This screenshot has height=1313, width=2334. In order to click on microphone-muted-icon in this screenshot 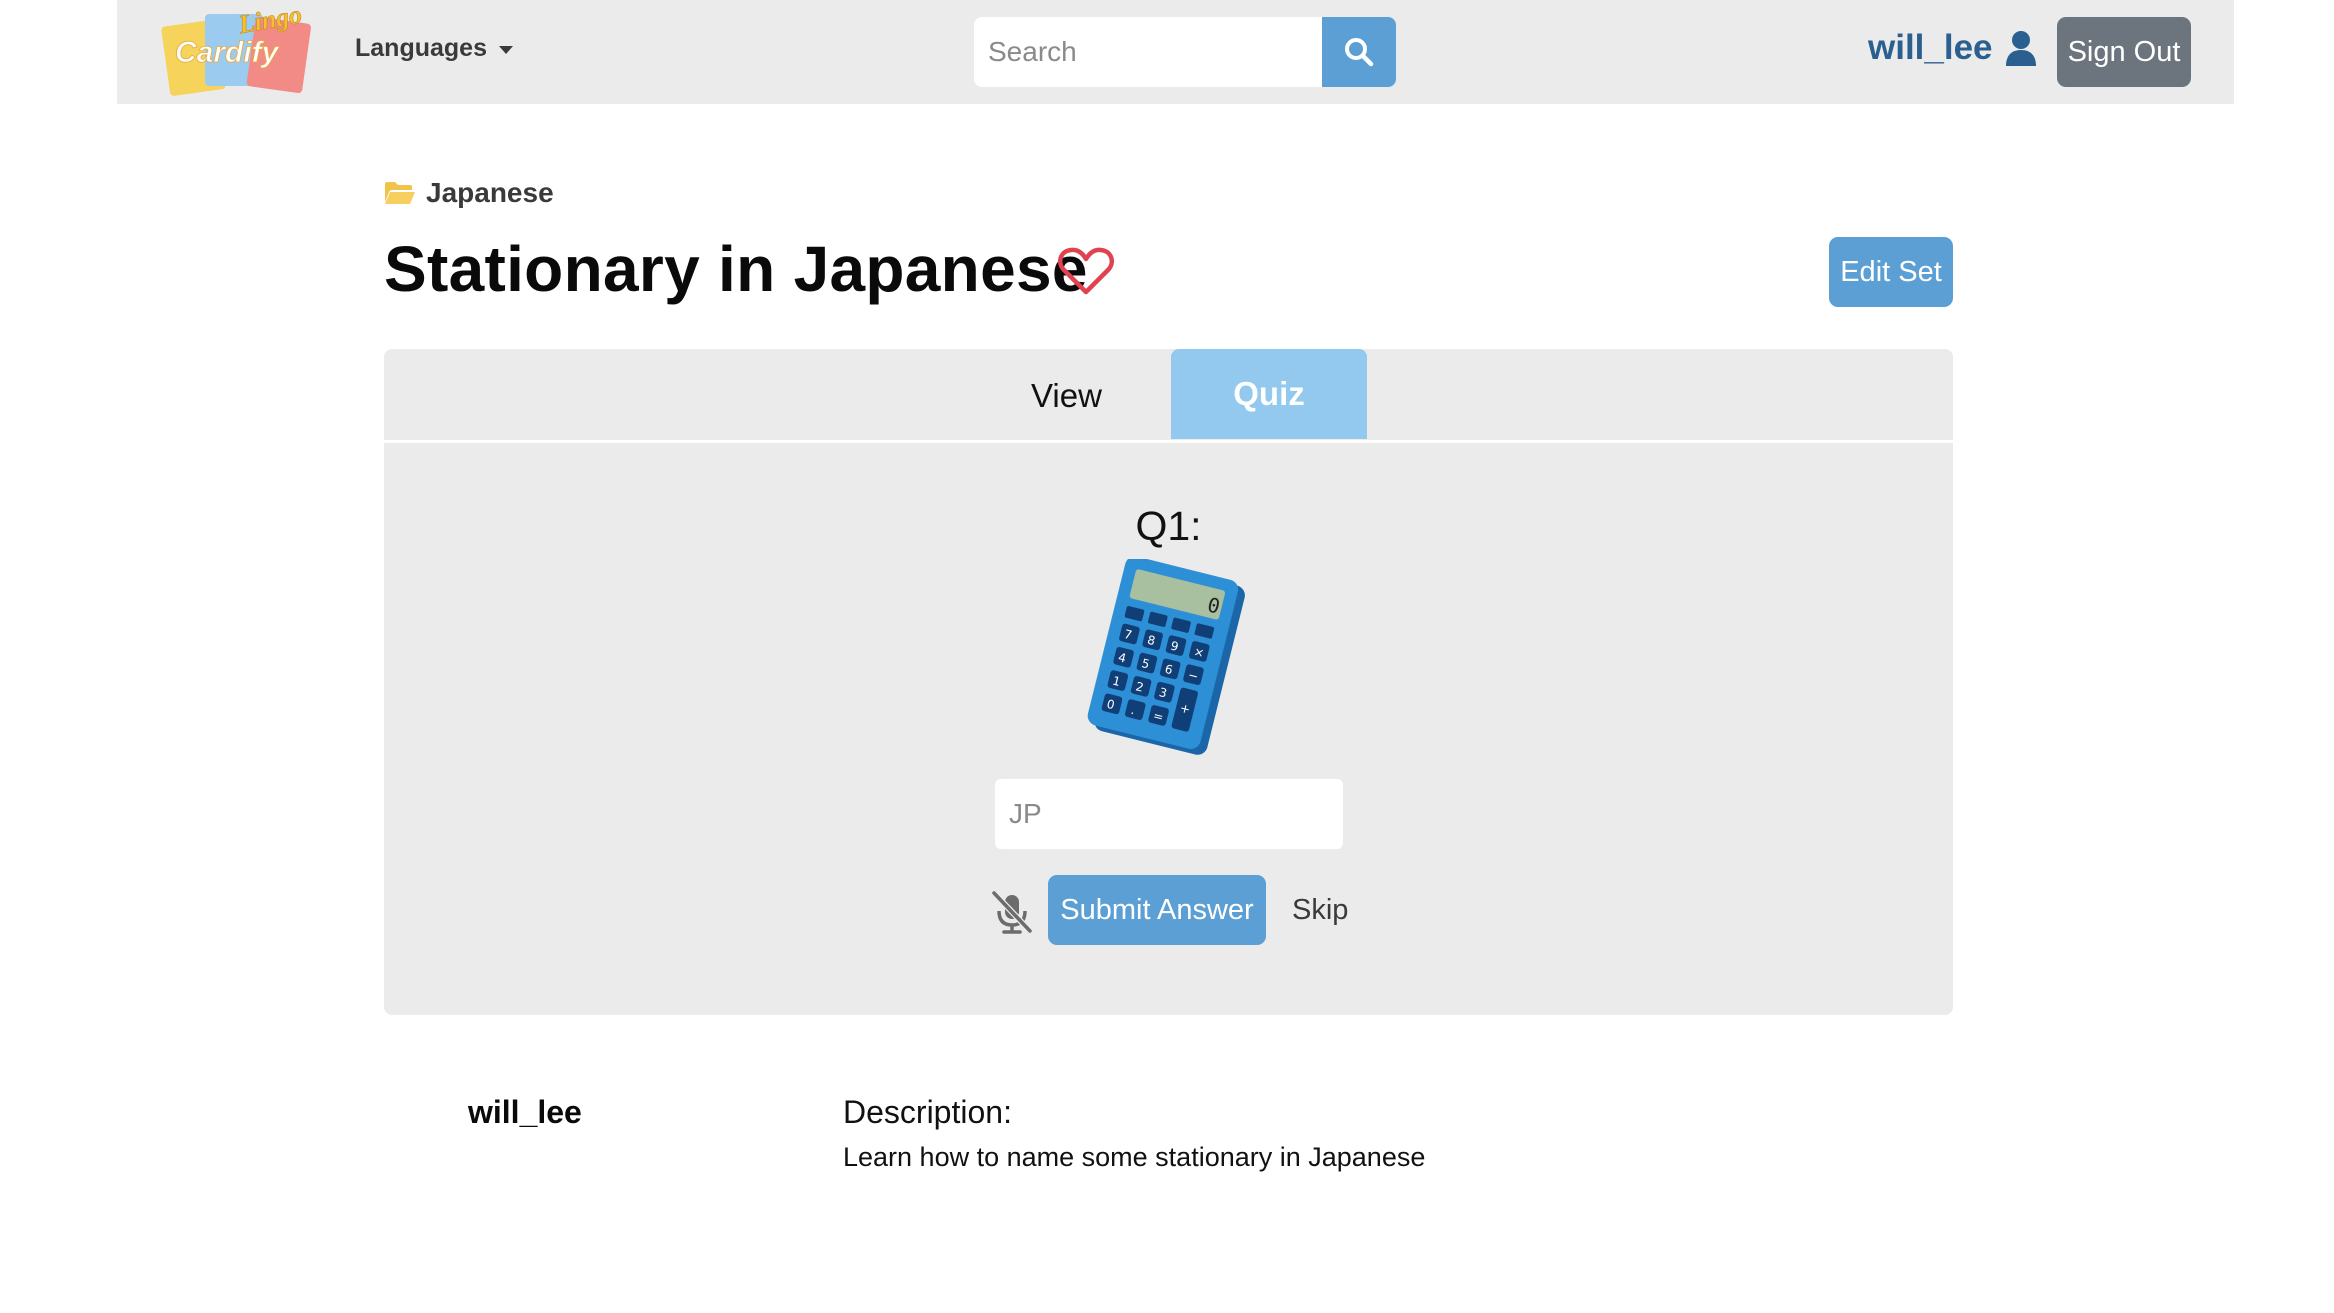, I will do `click(1012, 912)`.